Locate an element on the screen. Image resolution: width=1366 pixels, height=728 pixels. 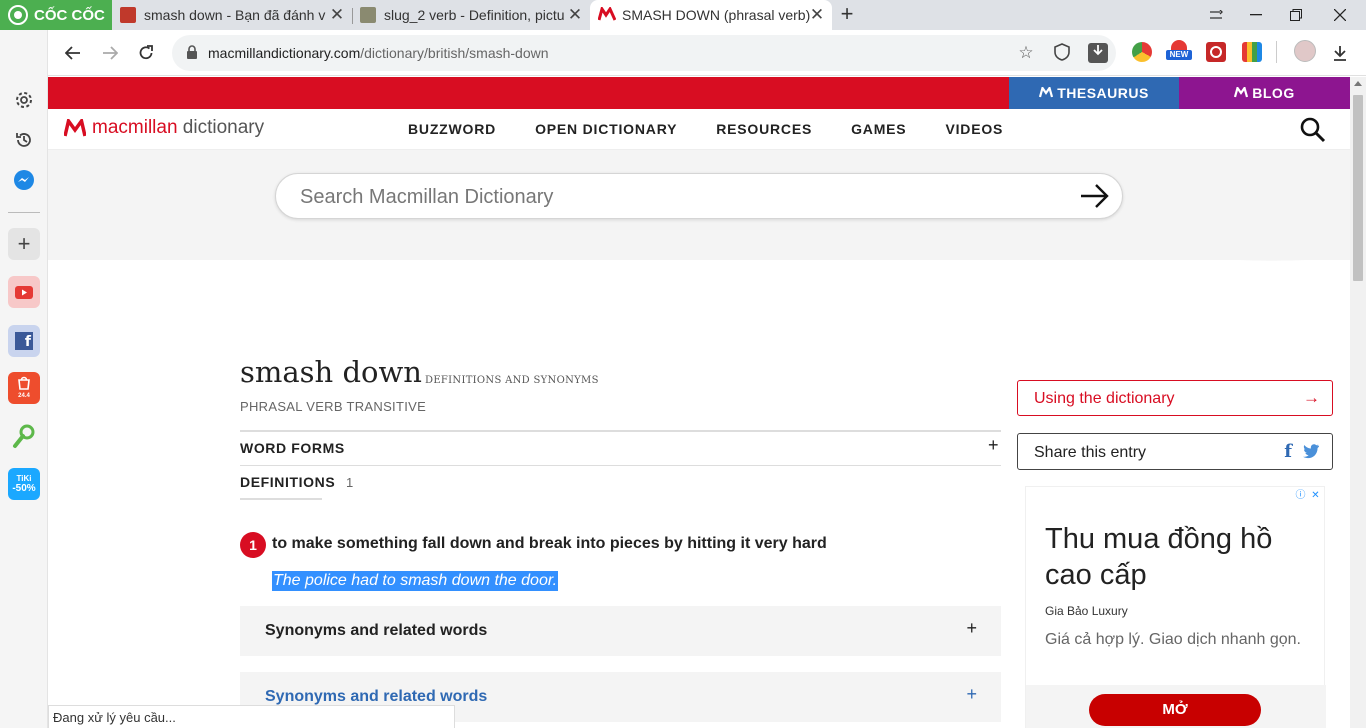
blog-label: BLOG is located at coordinates (1273, 93).